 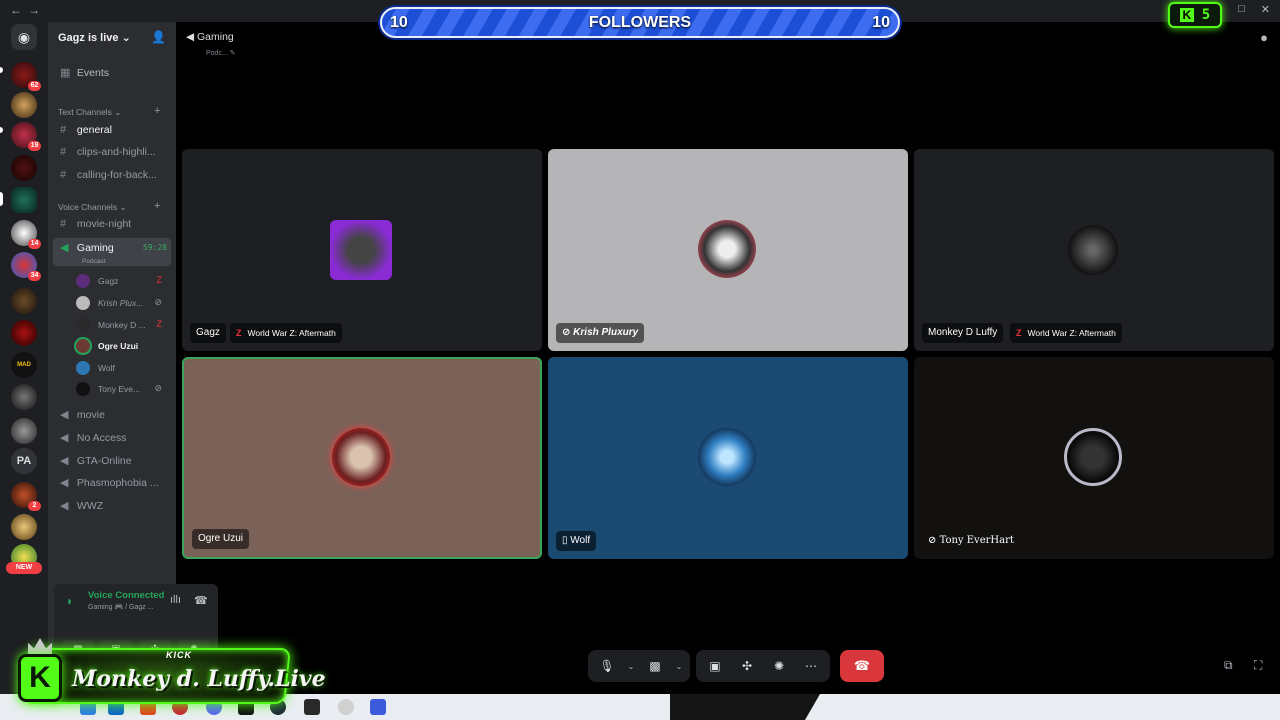 I want to click on epic-games-icon, so click(x=312, y=707).